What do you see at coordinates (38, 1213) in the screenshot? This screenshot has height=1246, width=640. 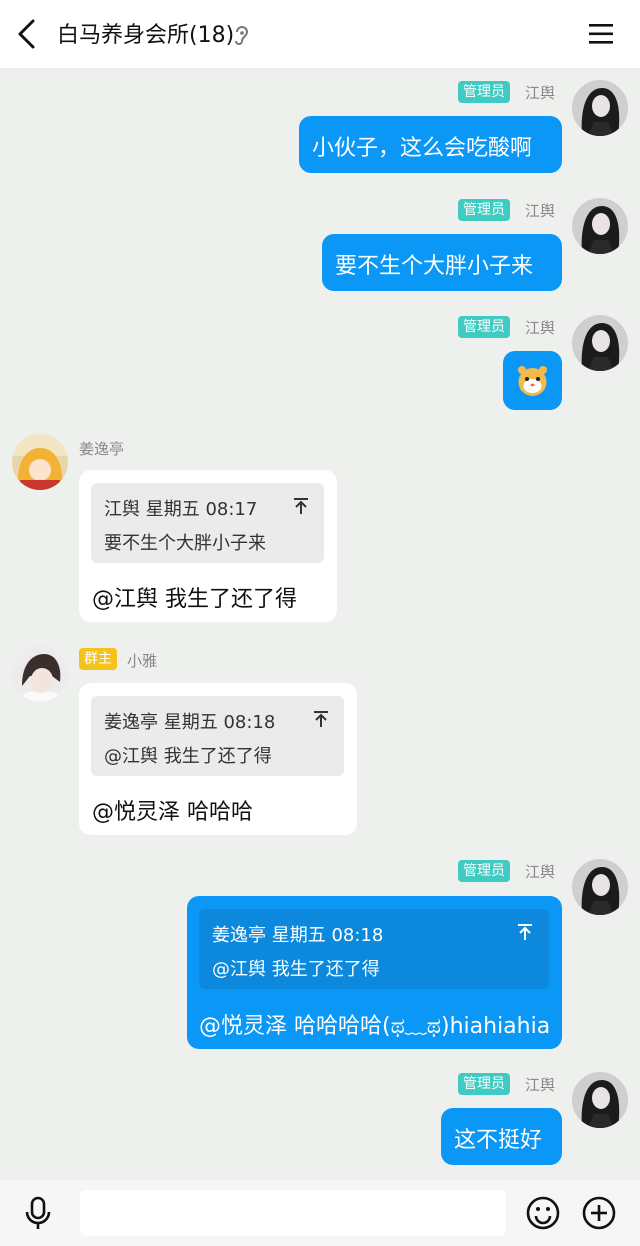 I see `microphone-icon` at bounding box center [38, 1213].